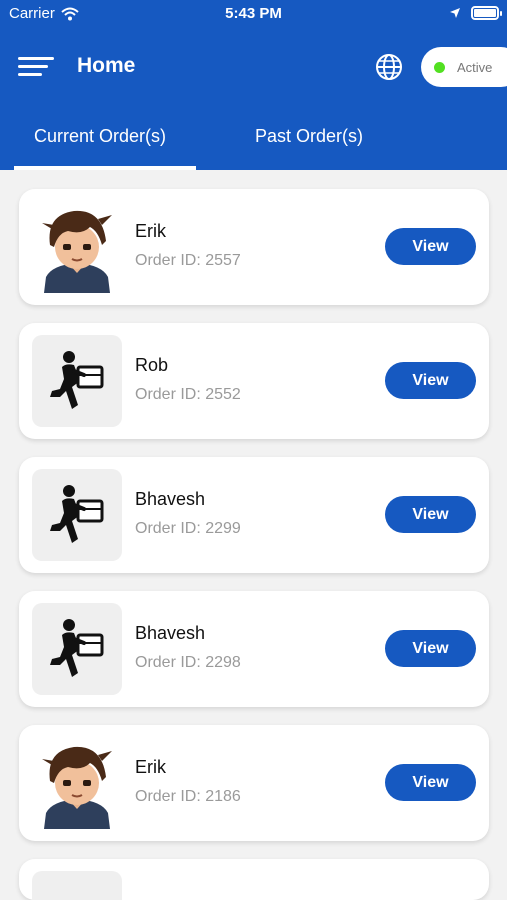  Describe the element at coordinates (254, 649) in the screenshot. I see `order-card: Bhavesh Order ID: 2298 View` at that location.